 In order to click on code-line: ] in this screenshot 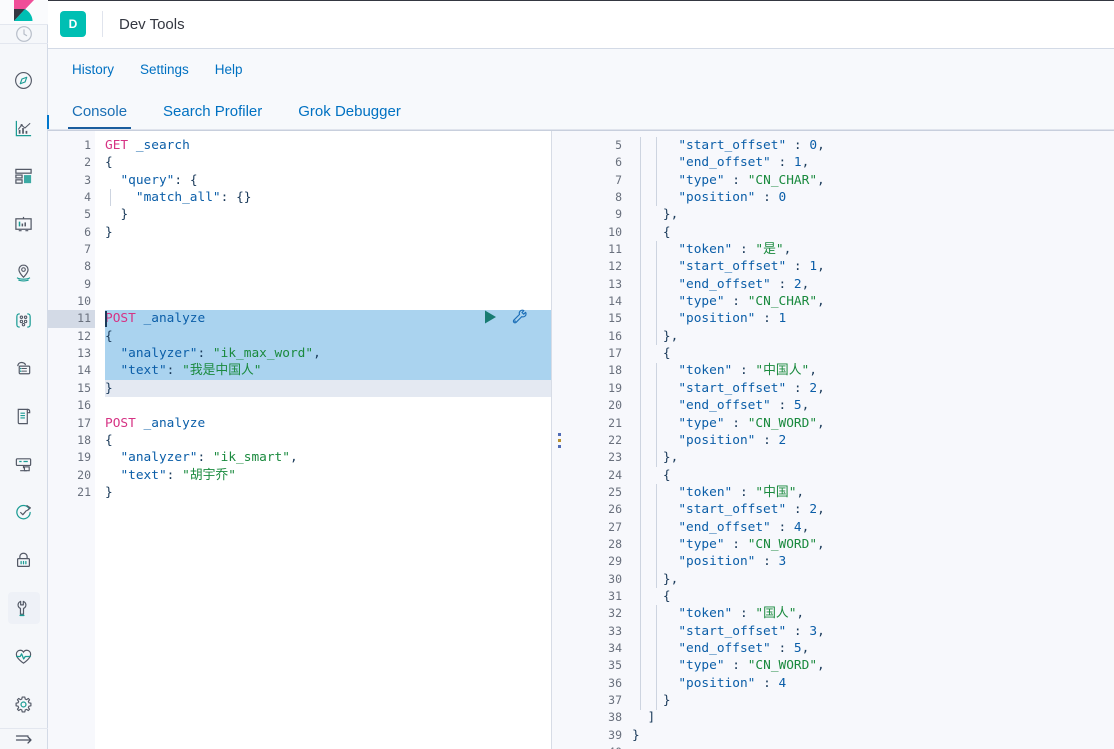, I will do `click(873, 717)`.